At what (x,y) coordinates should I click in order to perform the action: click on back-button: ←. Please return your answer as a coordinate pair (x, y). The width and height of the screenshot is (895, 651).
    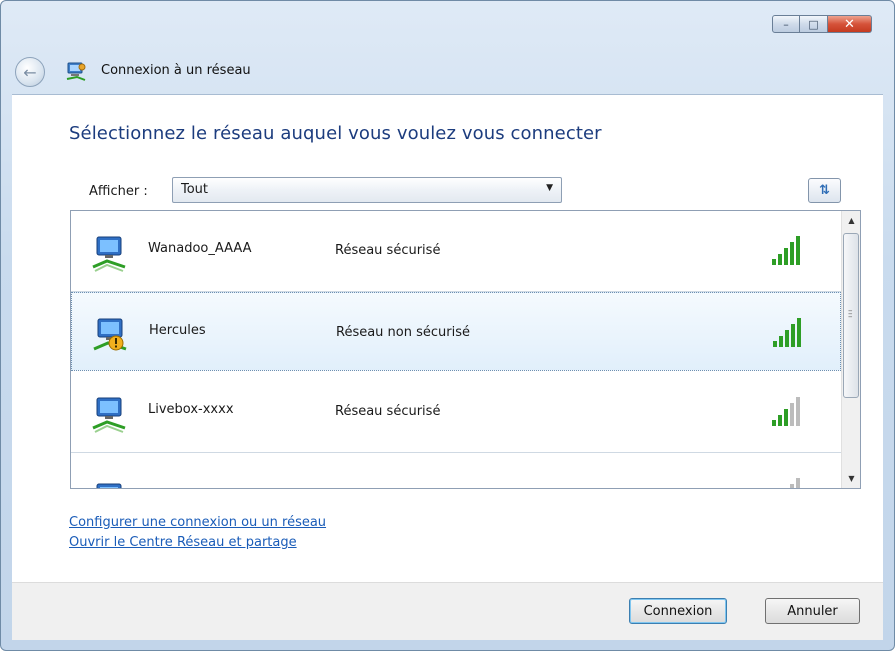
    Looking at the image, I should click on (30, 72).